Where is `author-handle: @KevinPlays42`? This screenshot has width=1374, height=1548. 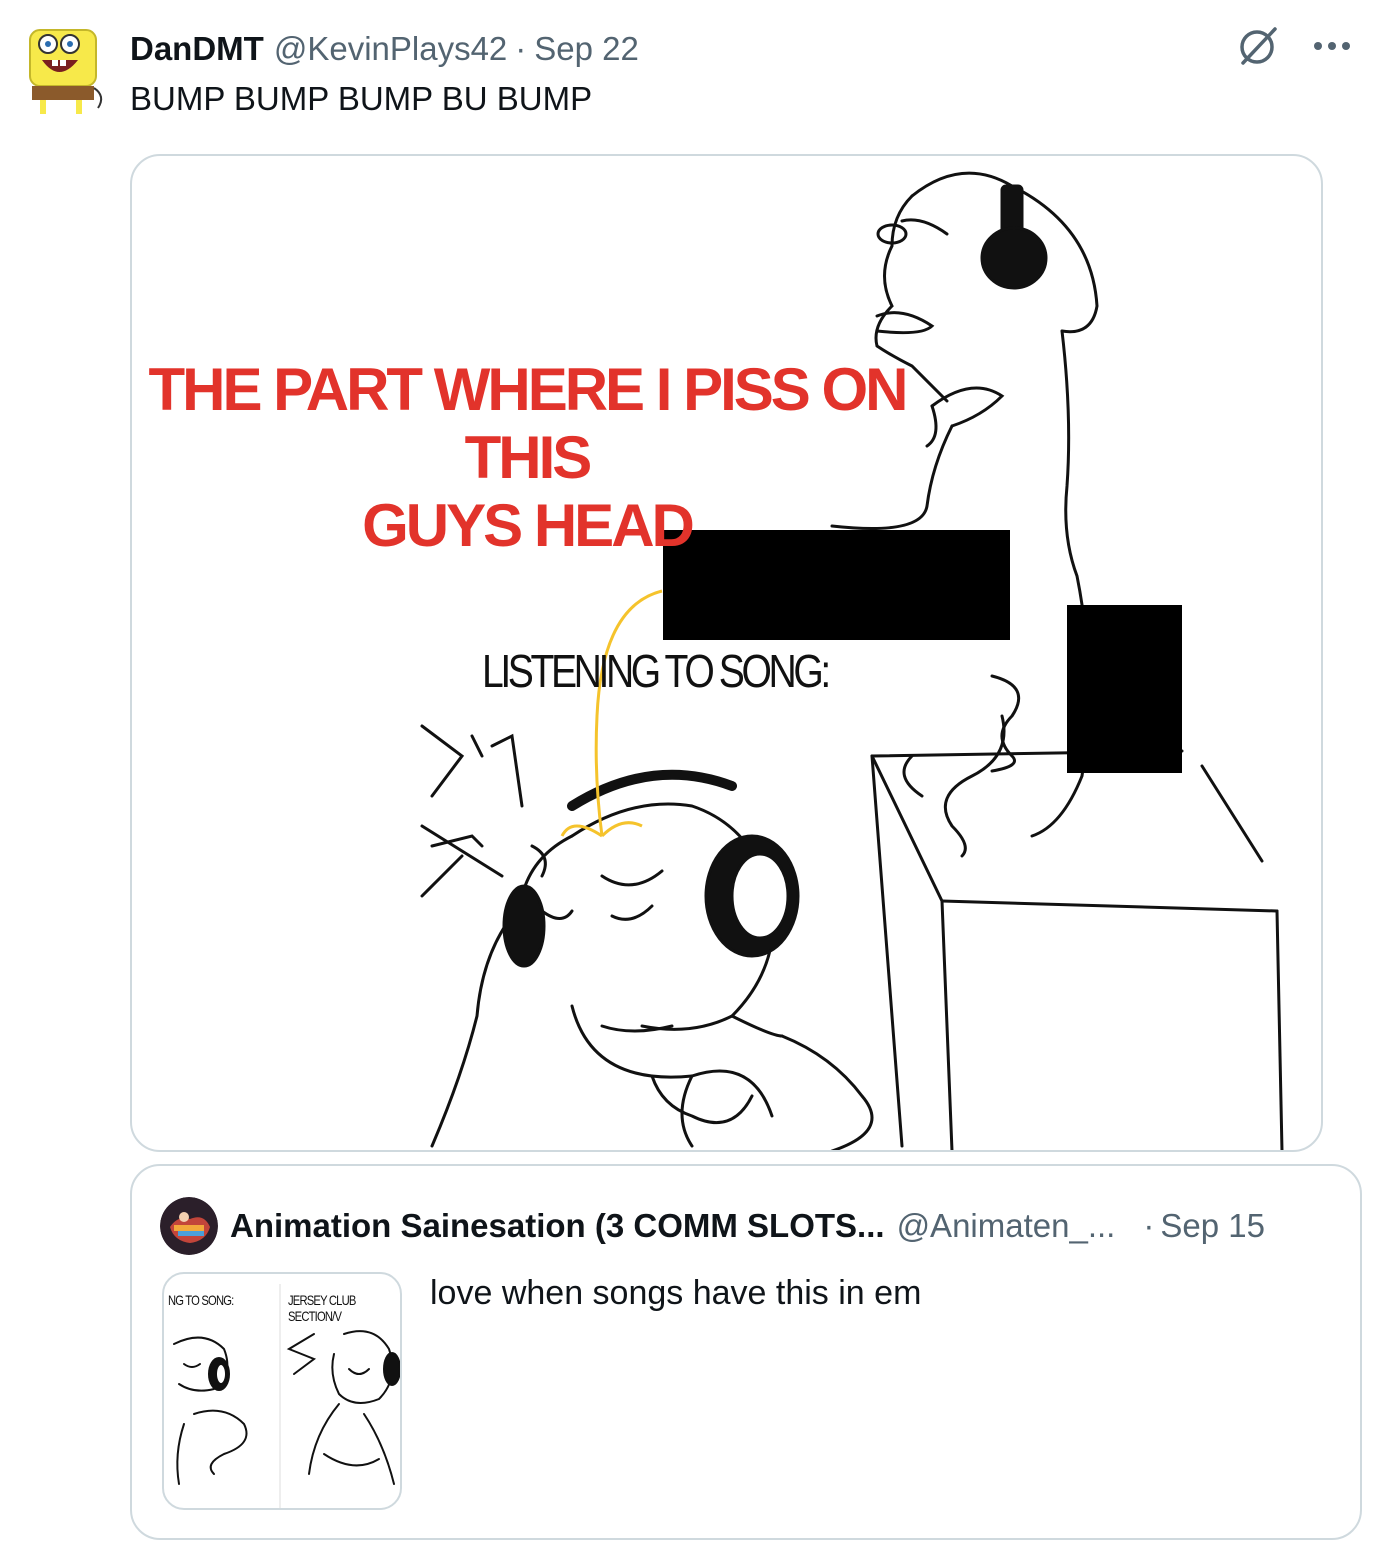
author-handle: @KevinPlays42 is located at coordinates (390, 49).